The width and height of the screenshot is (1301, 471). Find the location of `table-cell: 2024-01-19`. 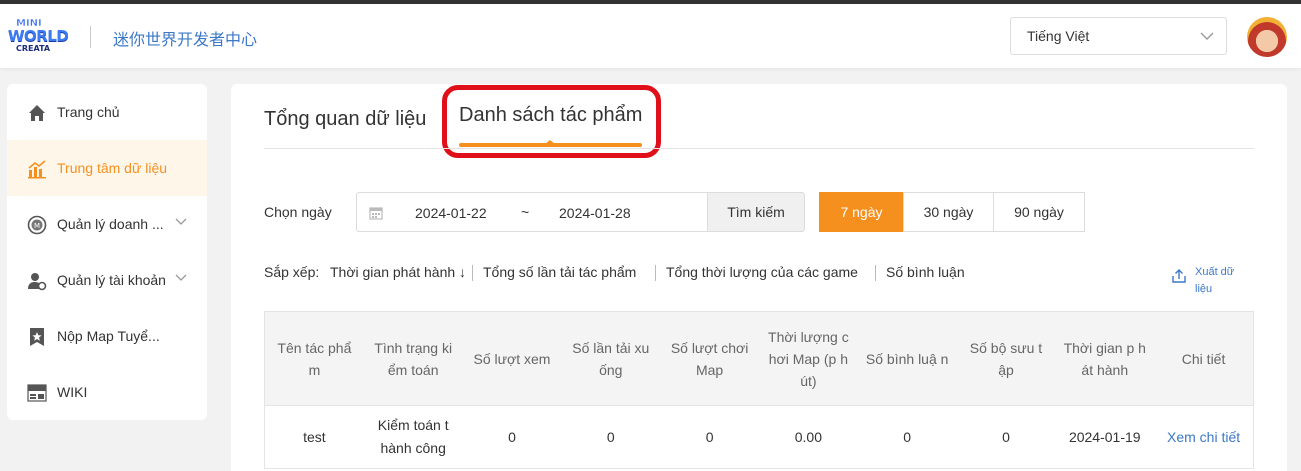

table-cell: 2024-01-19 is located at coordinates (1104, 436).